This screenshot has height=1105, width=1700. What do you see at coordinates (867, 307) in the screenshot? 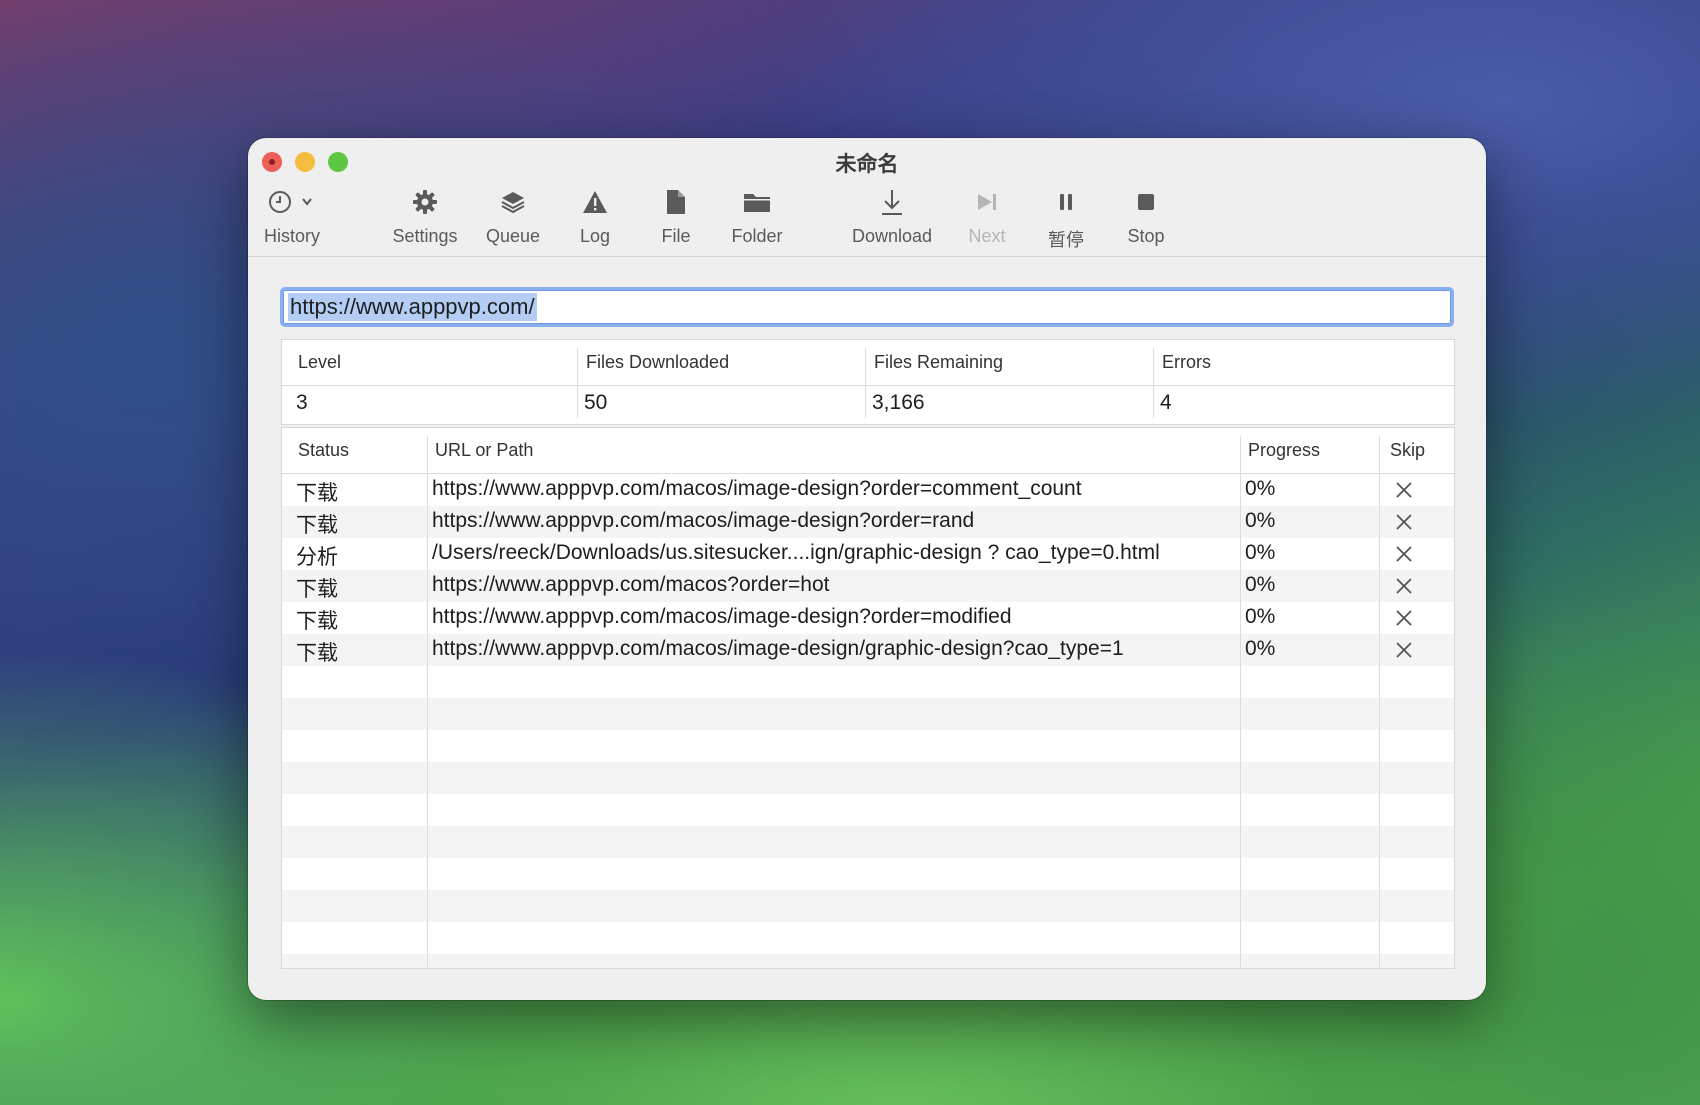
I see `url-input: https://www.apppvp.com/` at bounding box center [867, 307].